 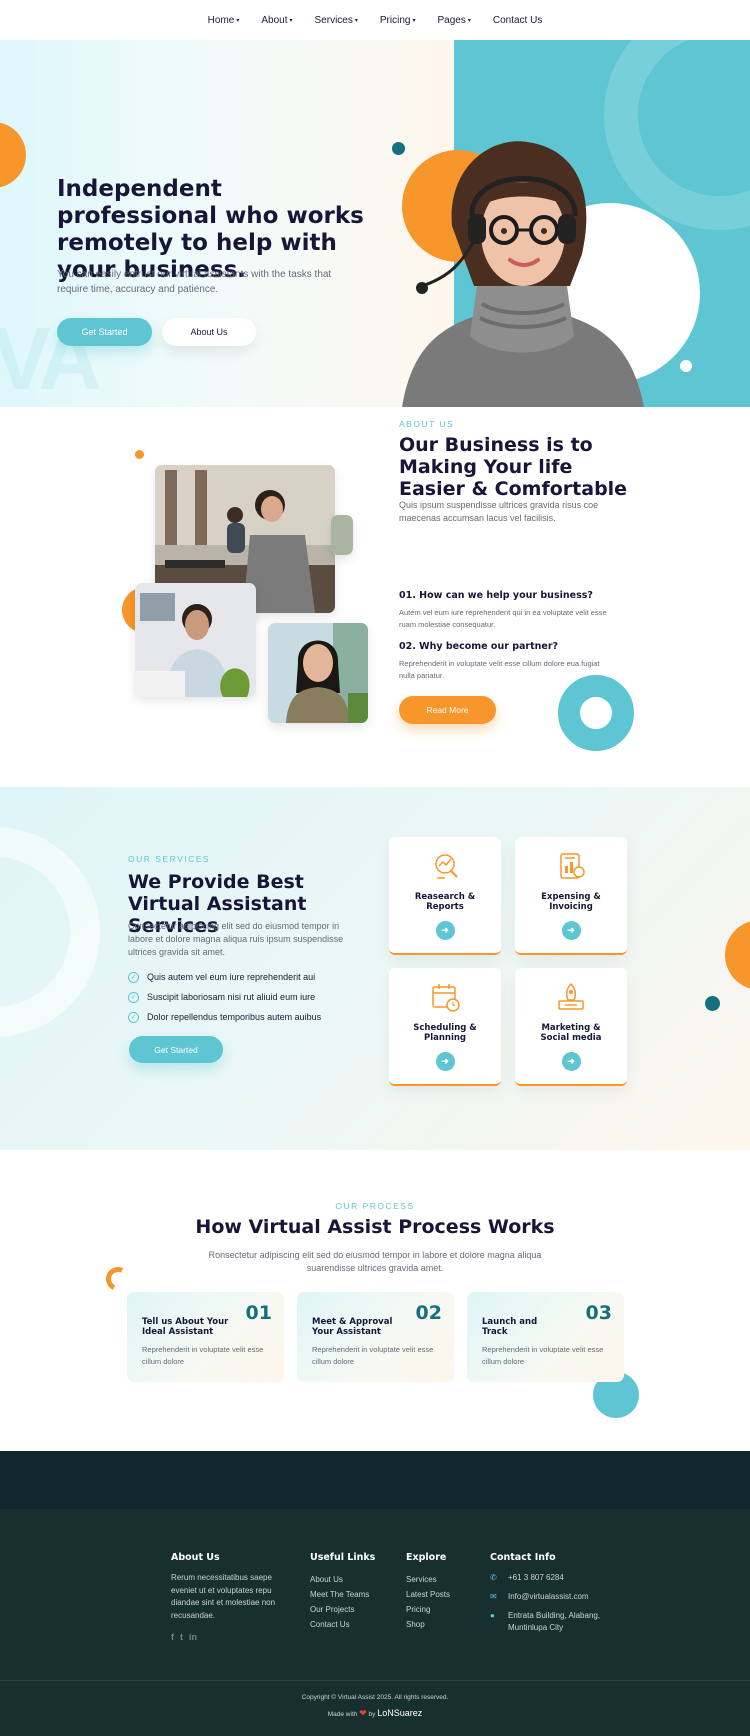 What do you see at coordinates (536, 1577) in the screenshot?
I see `phone-text: +61 3 807 6284` at bounding box center [536, 1577].